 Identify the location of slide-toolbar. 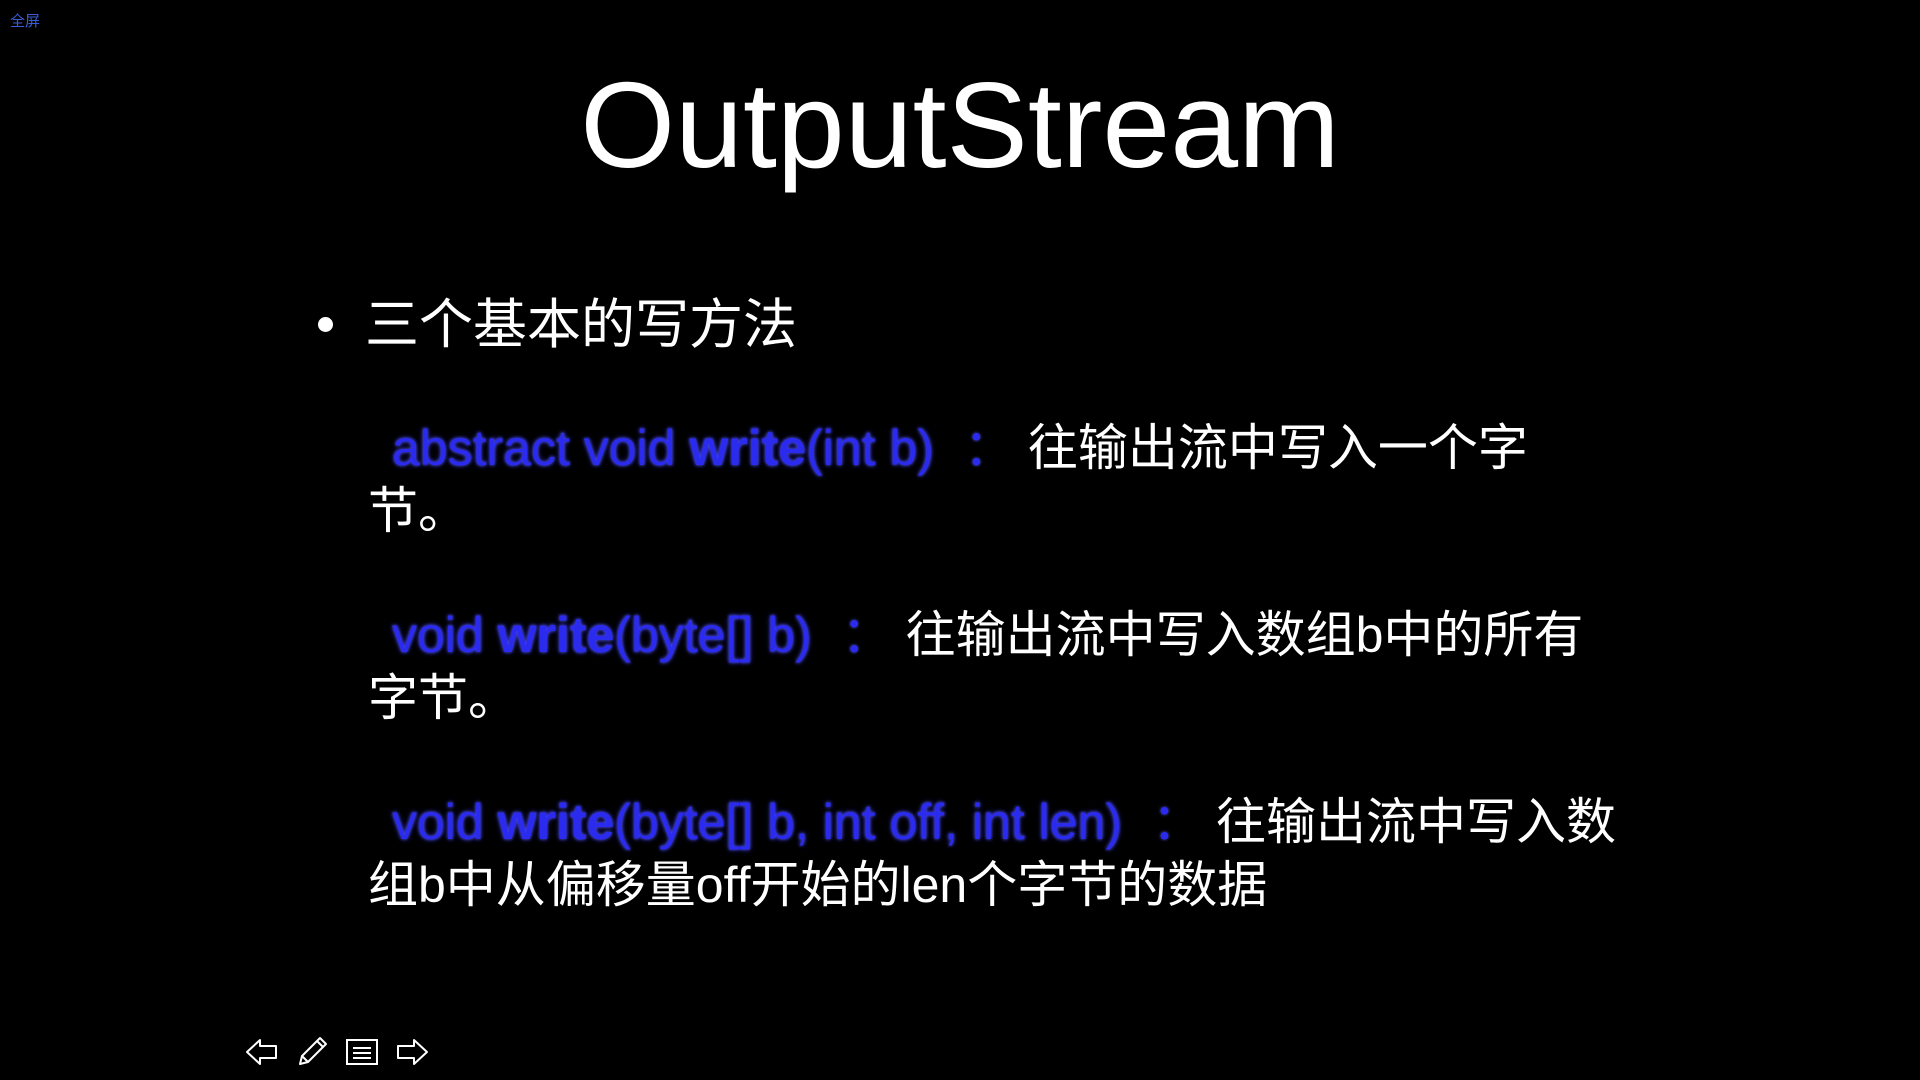
(337, 1052).